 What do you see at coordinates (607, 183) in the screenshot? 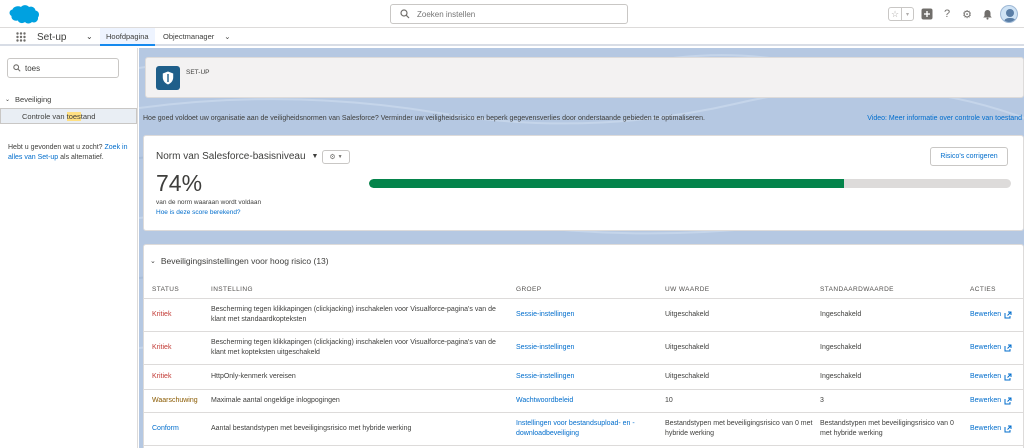
I see `score-progress-fill` at bounding box center [607, 183].